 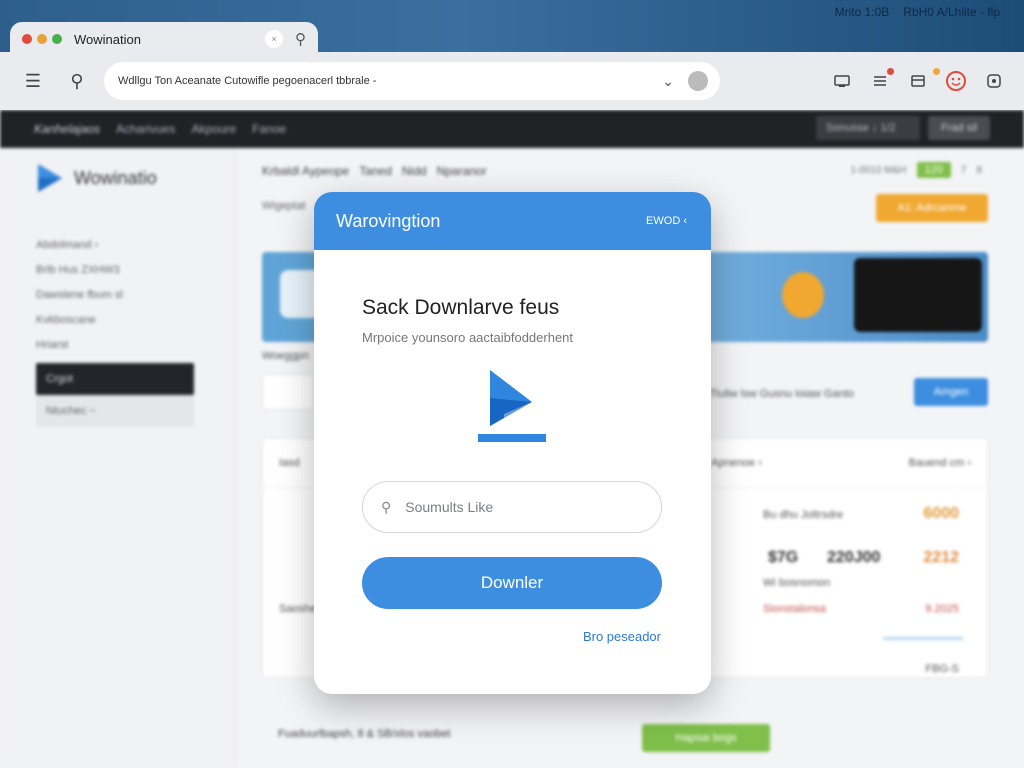 I want to click on progress-bar, so click(x=923, y=638).